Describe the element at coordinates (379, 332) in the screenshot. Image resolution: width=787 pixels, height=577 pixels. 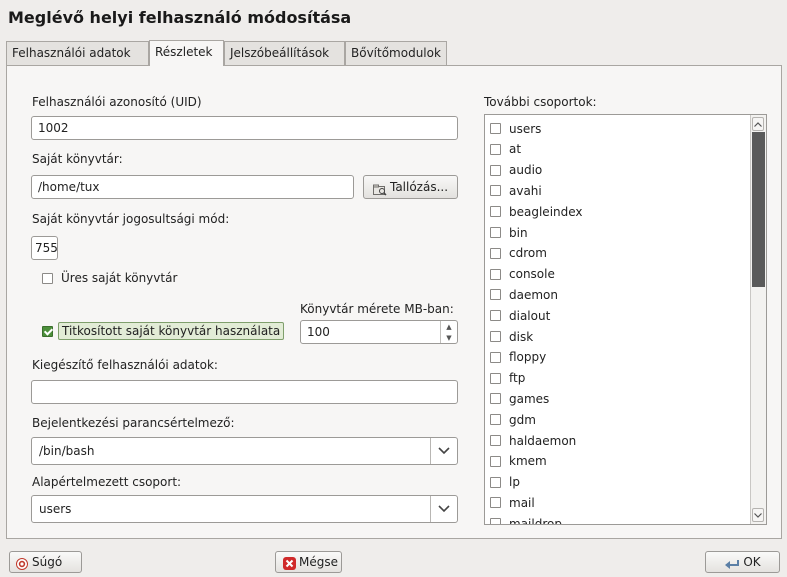
I see `dir-size-spinbox: 100 ▲ ▼` at that location.